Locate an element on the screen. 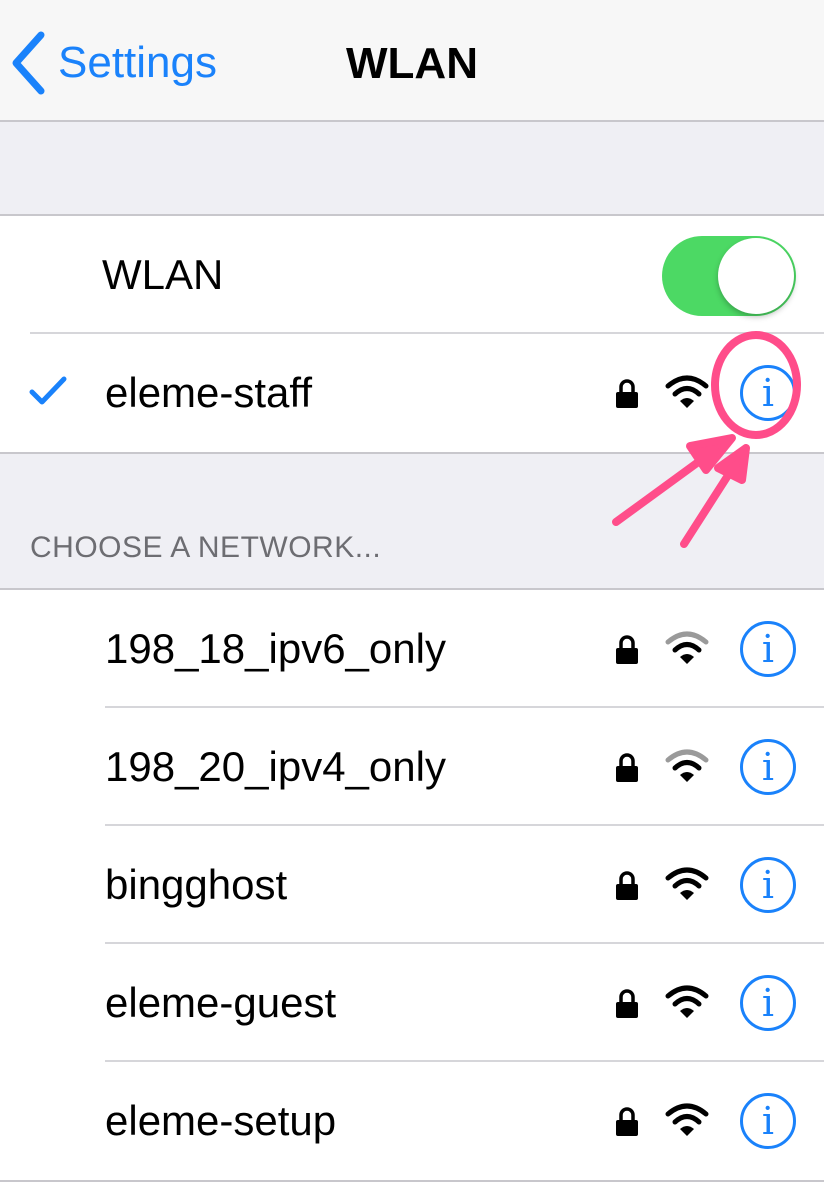 The width and height of the screenshot is (824, 1182). network-row: bingghost i is located at coordinates (412, 885).